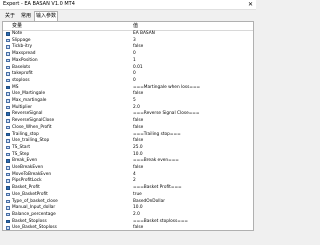 Image resolution: width=320 pixels, height=245 pixels. What do you see at coordinates (128, 161) in the screenshot?
I see `table-row: Break_Even ===Break even===` at bounding box center [128, 161].